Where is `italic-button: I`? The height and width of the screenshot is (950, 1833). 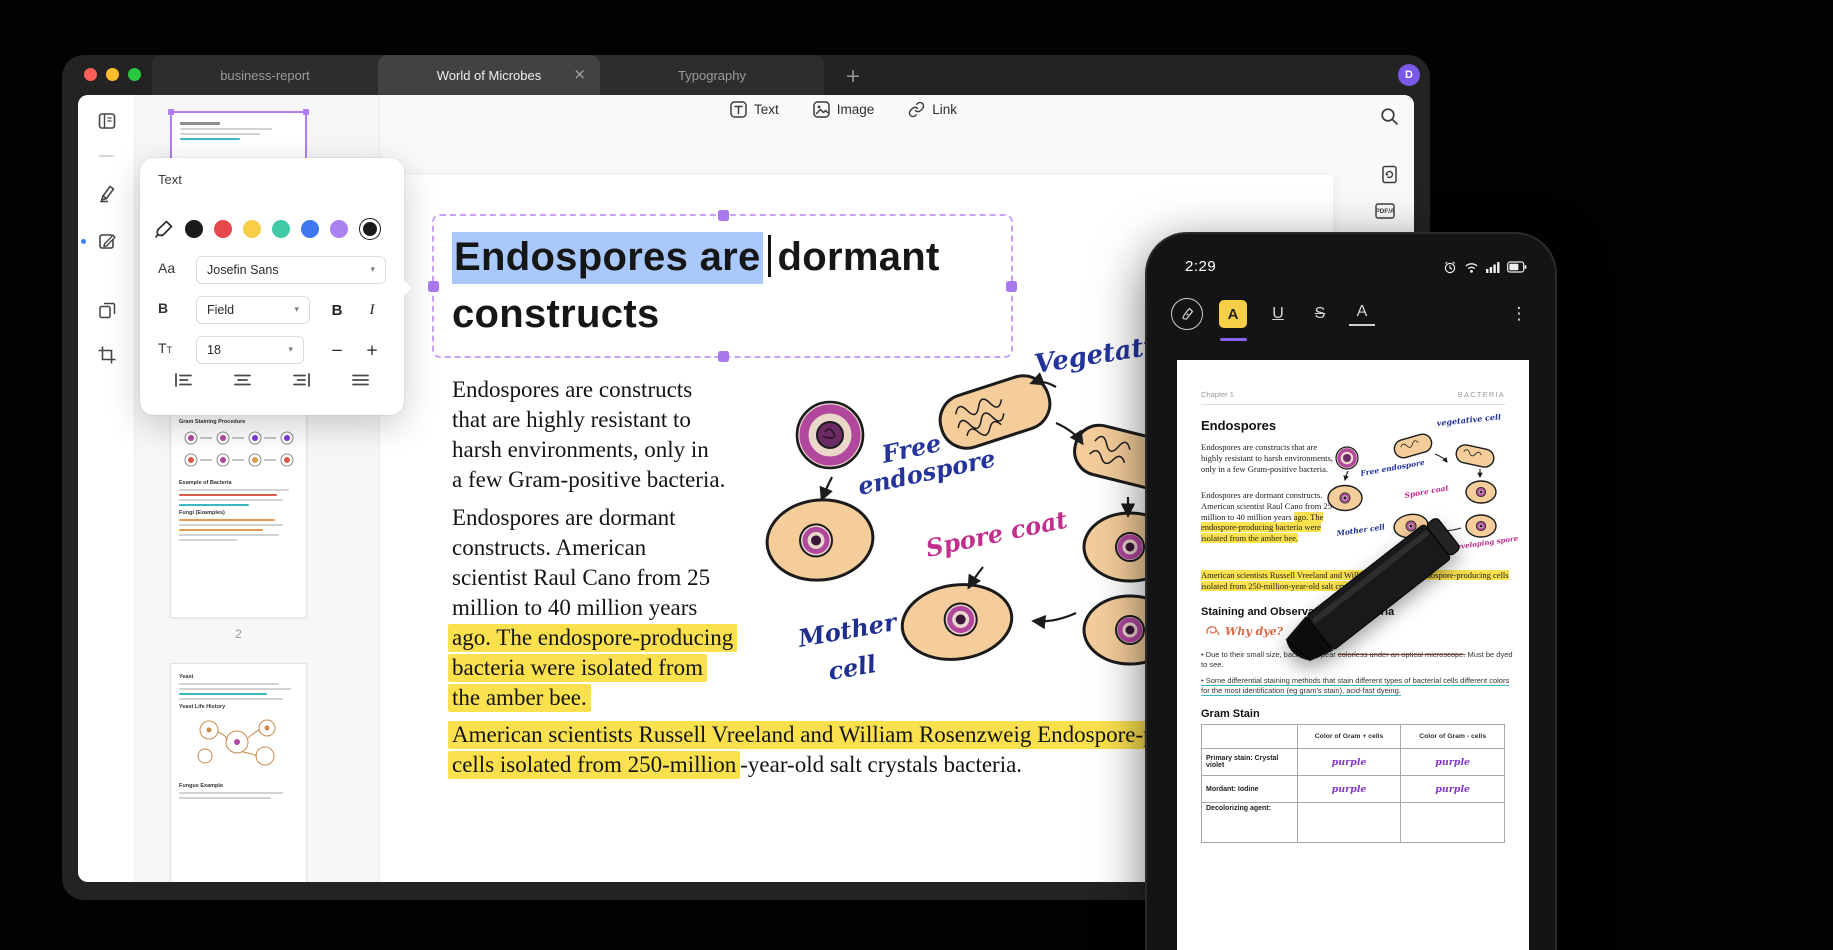
italic-button: I is located at coordinates (372, 310).